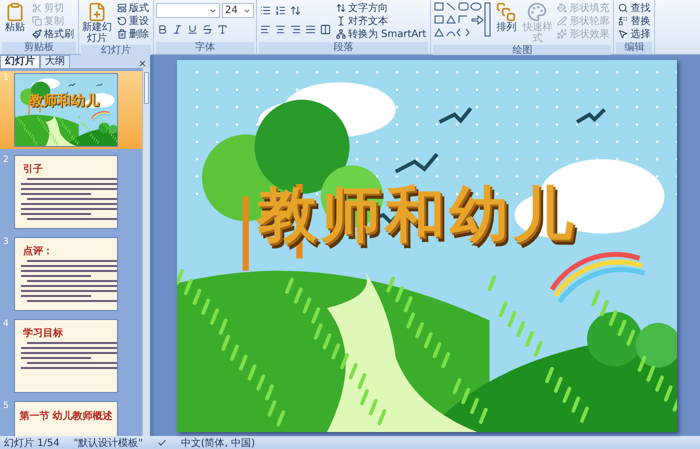 This screenshot has width=700, height=449. I want to click on font-name-field, so click(188, 10).